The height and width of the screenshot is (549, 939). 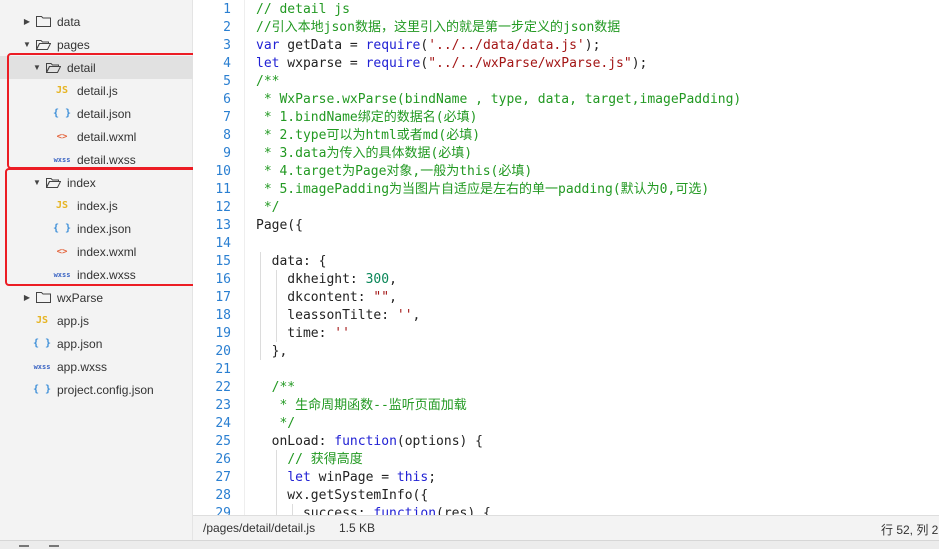 I want to click on line-number: 26, so click(x=223, y=459).